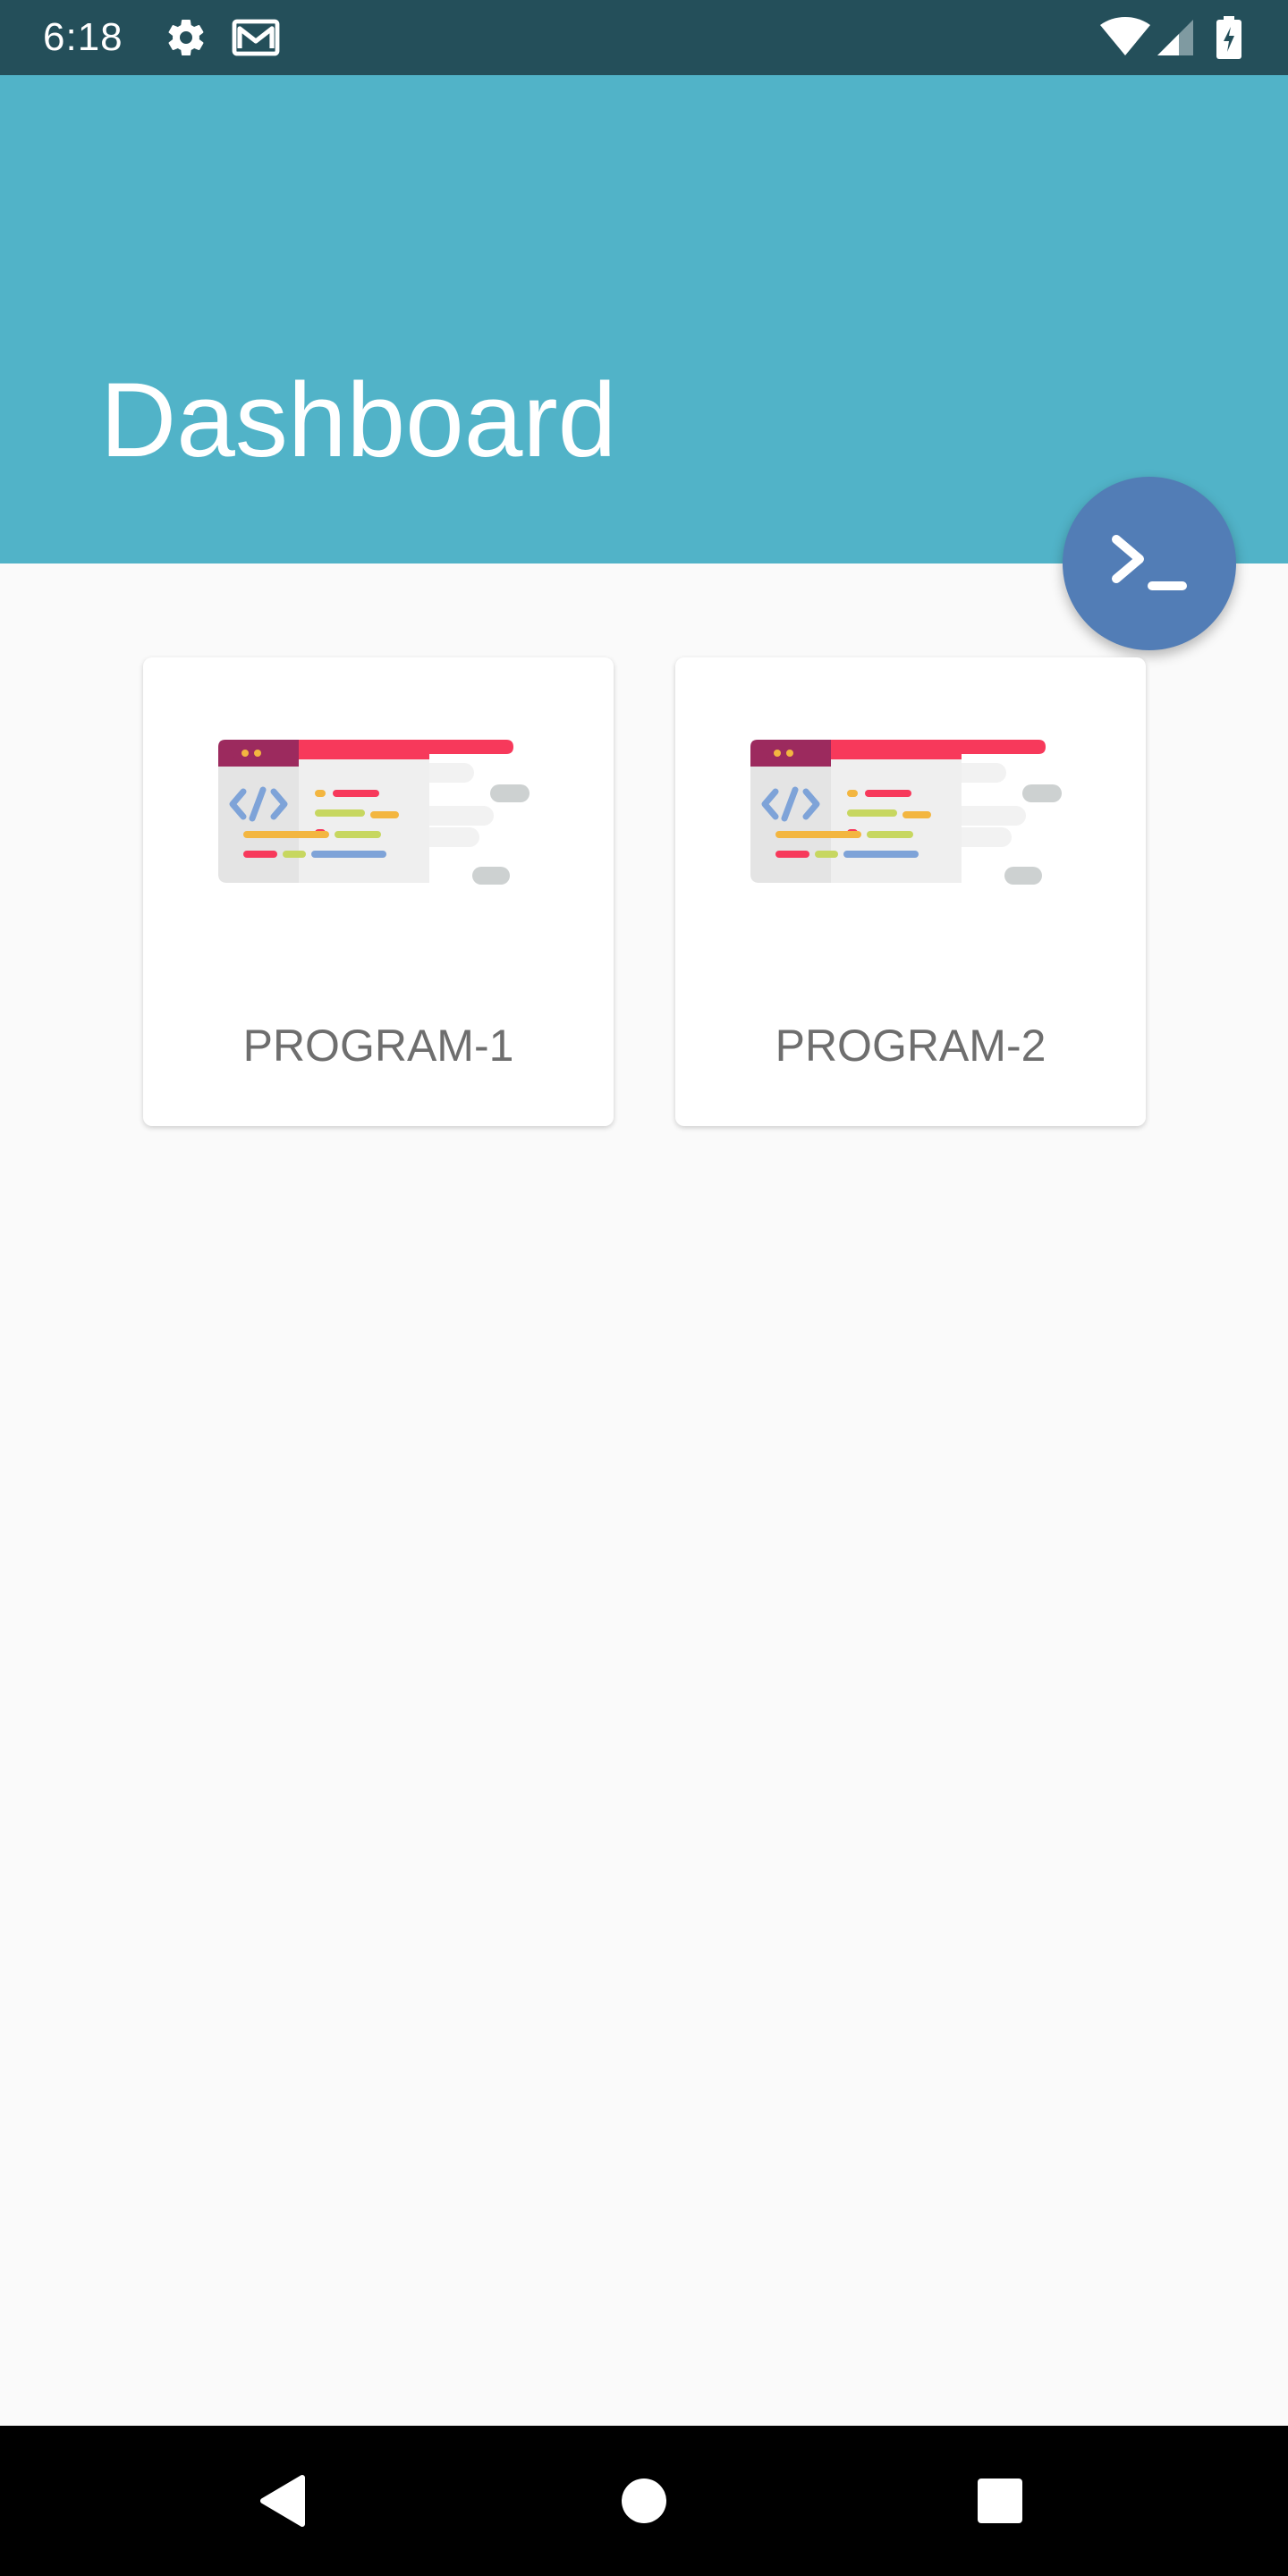  I want to click on status-bar: 6:18, so click(644, 37).